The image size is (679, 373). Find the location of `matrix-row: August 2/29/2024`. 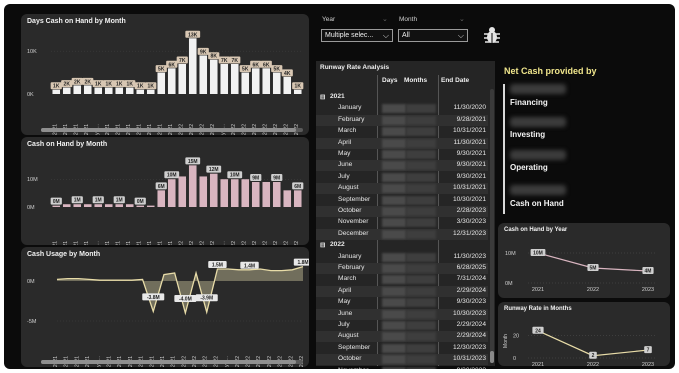

matrix-row: August 2/29/2024 is located at coordinates (402, 337).